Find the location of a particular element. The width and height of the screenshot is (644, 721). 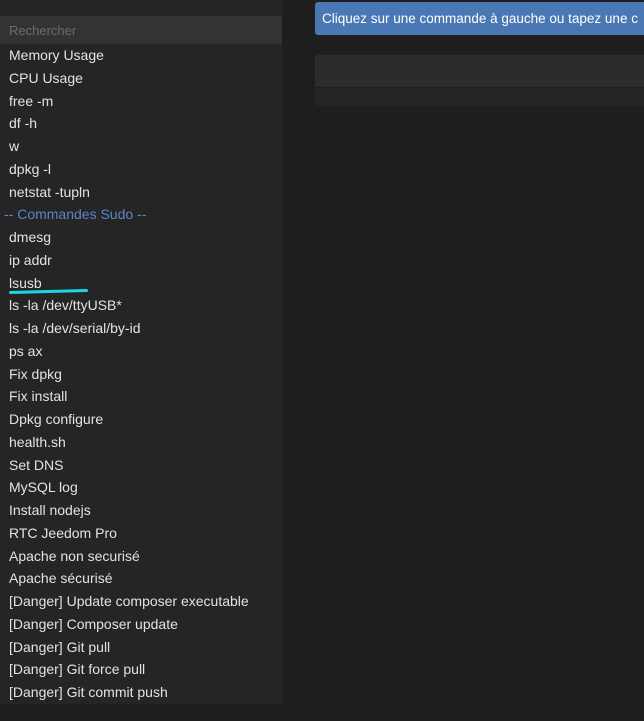

command-item: RTC Jeedom Pro is located at coordinates (141, 533).